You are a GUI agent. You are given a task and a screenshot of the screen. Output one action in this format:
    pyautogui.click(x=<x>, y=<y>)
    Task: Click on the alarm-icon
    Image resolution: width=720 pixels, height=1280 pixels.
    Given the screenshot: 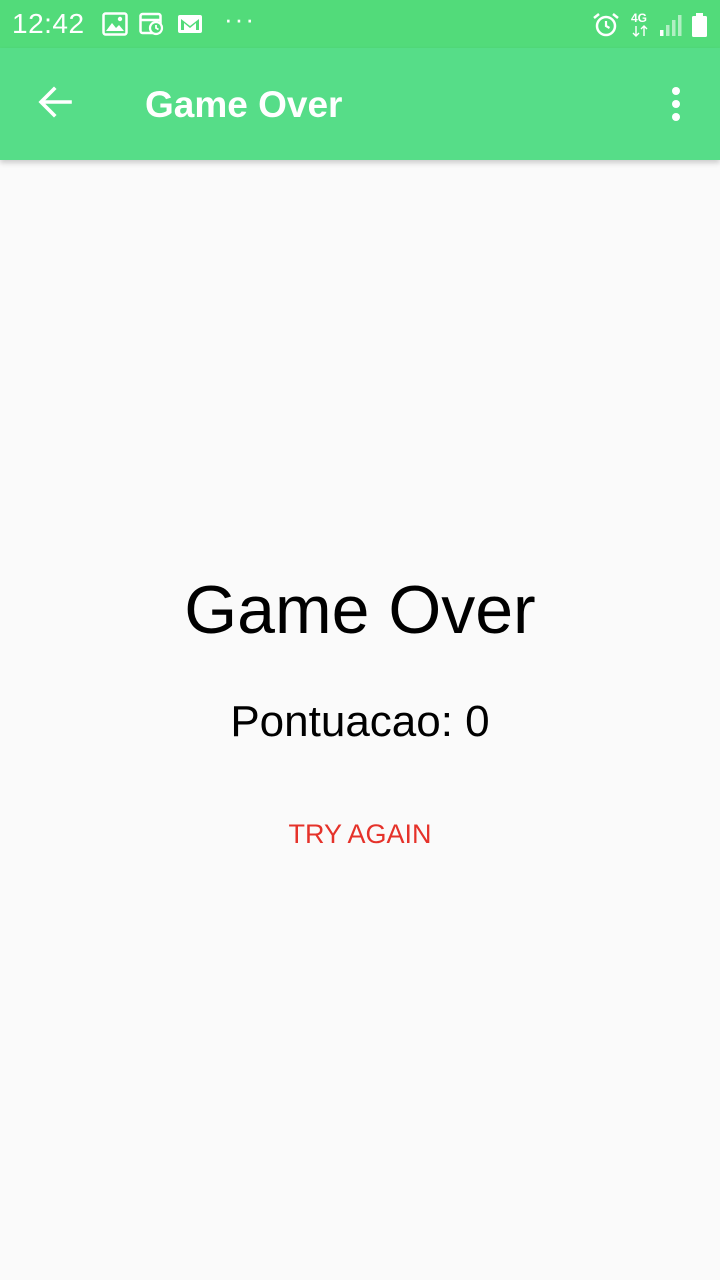 What is the action you would take?
    pyautogui.click(x=606, y=24)
    